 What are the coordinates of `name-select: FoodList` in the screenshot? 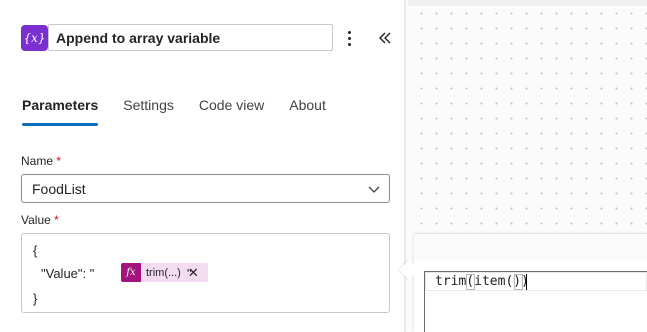 It's located at (205, 188).